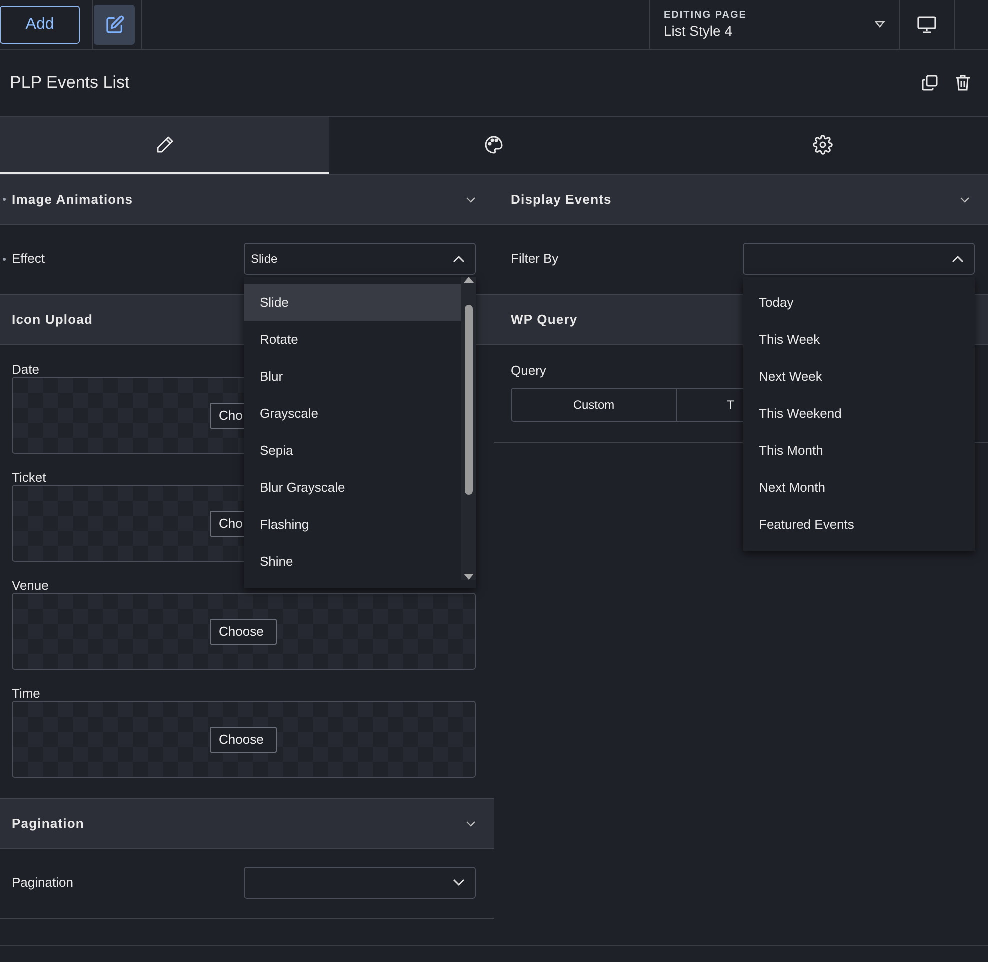 The height and width of the screenshot is (962, 988). Describe the element at coordinates (699, 31) in the screenshot. I see `page-name: List Style 4` at that location.